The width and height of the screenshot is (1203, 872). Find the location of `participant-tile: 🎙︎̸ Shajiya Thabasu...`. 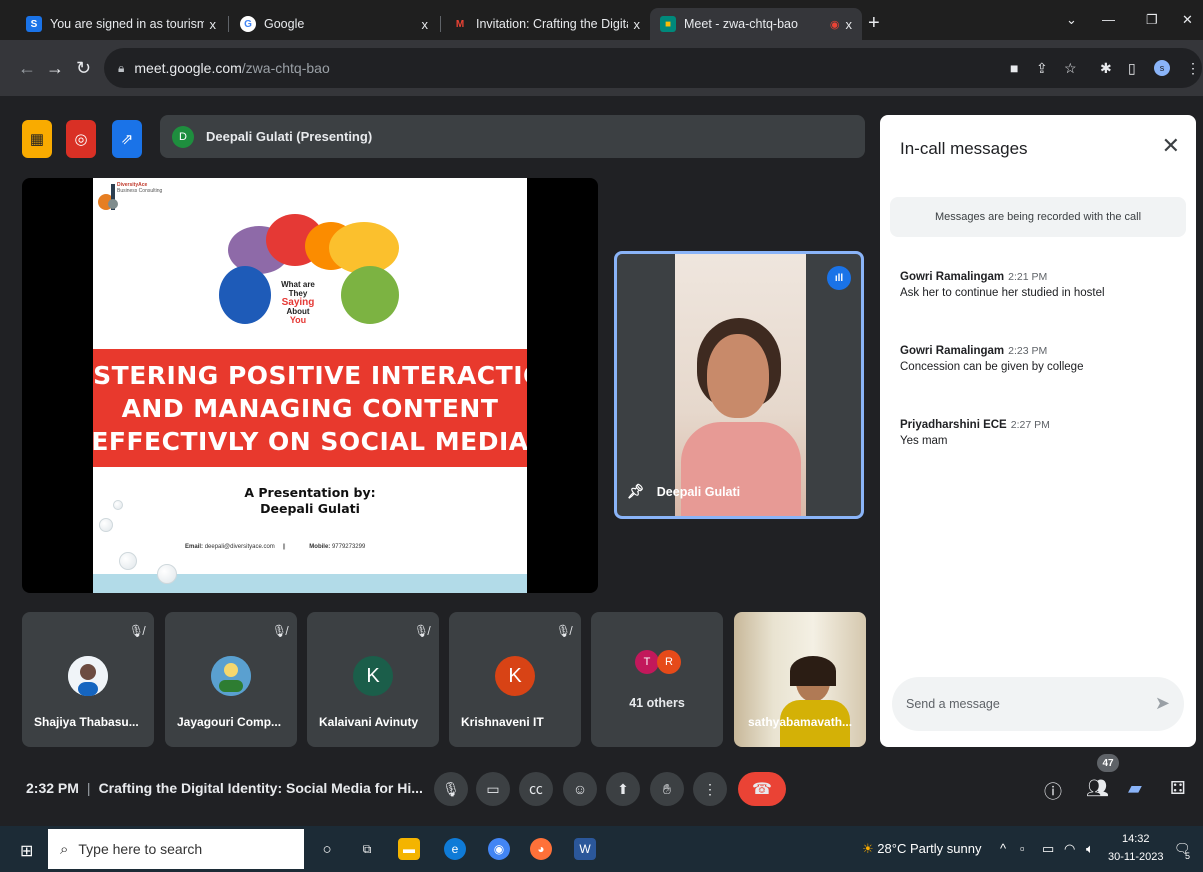

participant-tile: 🎙︎̸ Shajiya Thabasu... is located at coordinates (88, 679).